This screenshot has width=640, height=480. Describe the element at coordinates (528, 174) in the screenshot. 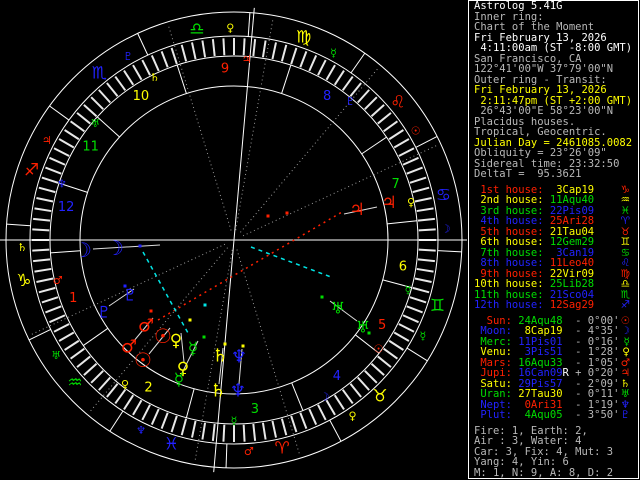

I see `info-line-16: DeltaT = 95.3621` at that location.